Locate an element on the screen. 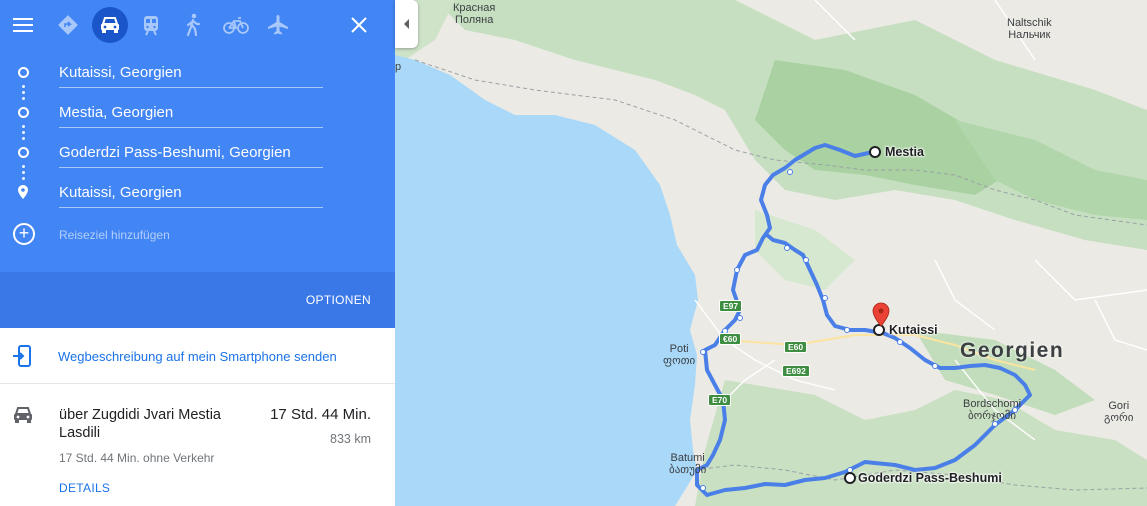 The width and height of the screenshot is (1147, 506). options-button: OPTIONEN is located at coordinates (338, 300).